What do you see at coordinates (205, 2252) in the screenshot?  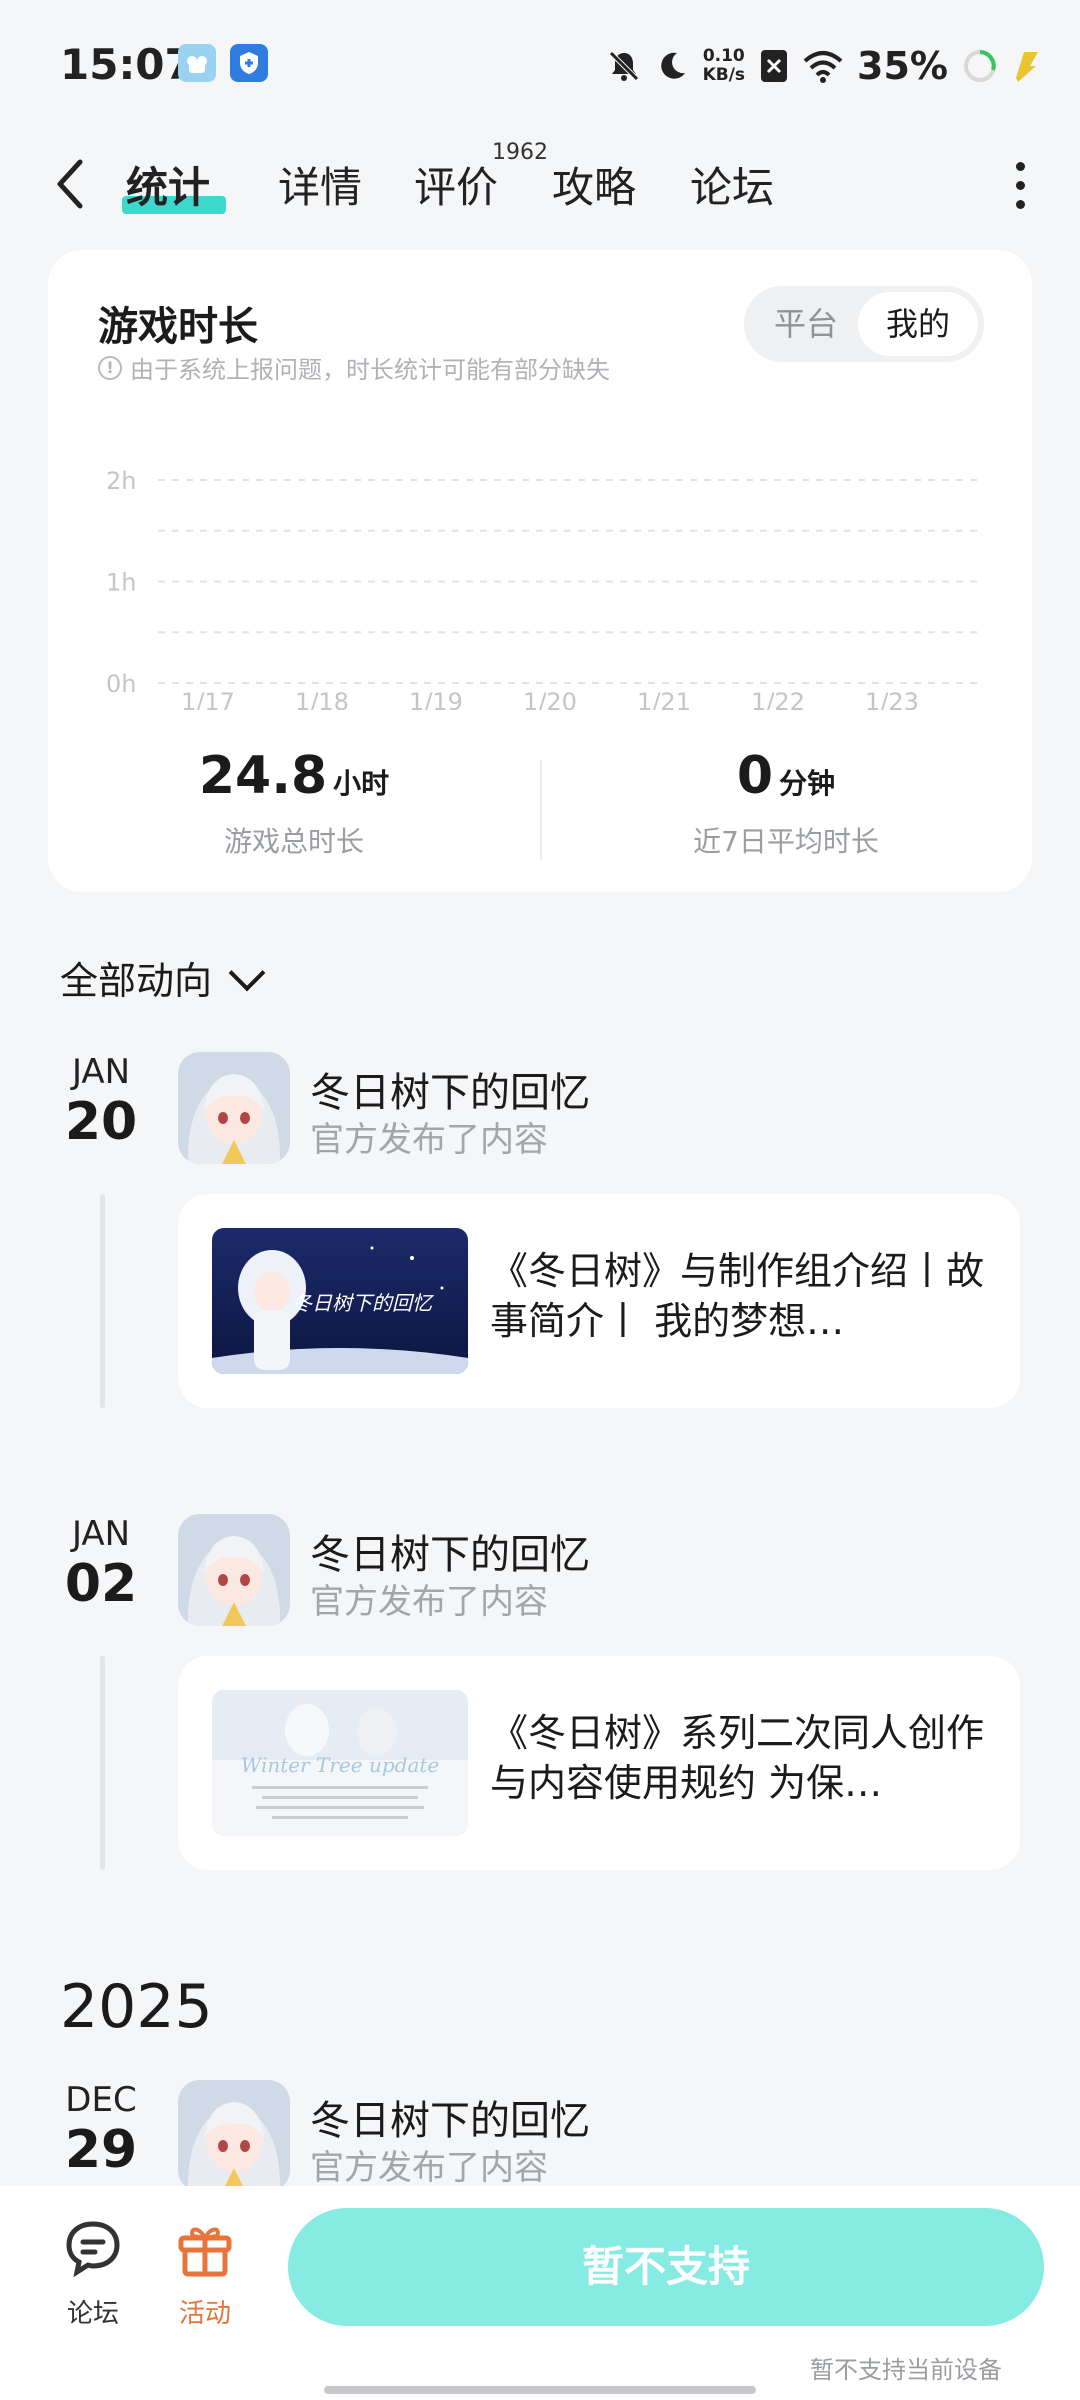 I see `gift-icon` at bounding box center [205, 2252].